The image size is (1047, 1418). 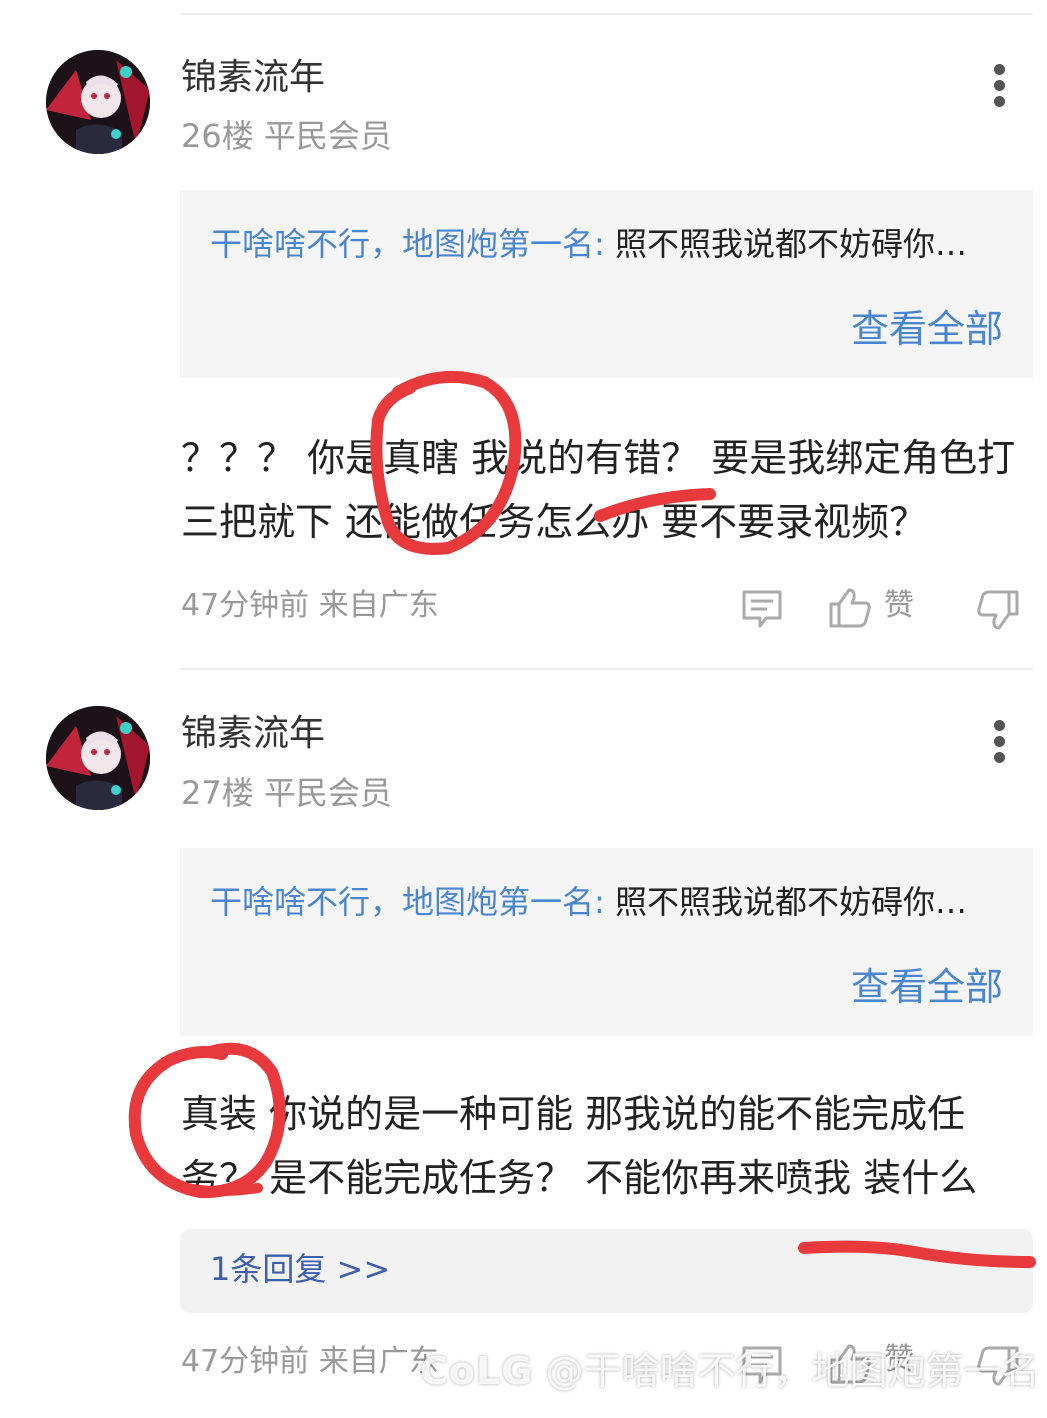 I want to click on replies-link: 1条回复 >>, so click(x=606, y=1271).